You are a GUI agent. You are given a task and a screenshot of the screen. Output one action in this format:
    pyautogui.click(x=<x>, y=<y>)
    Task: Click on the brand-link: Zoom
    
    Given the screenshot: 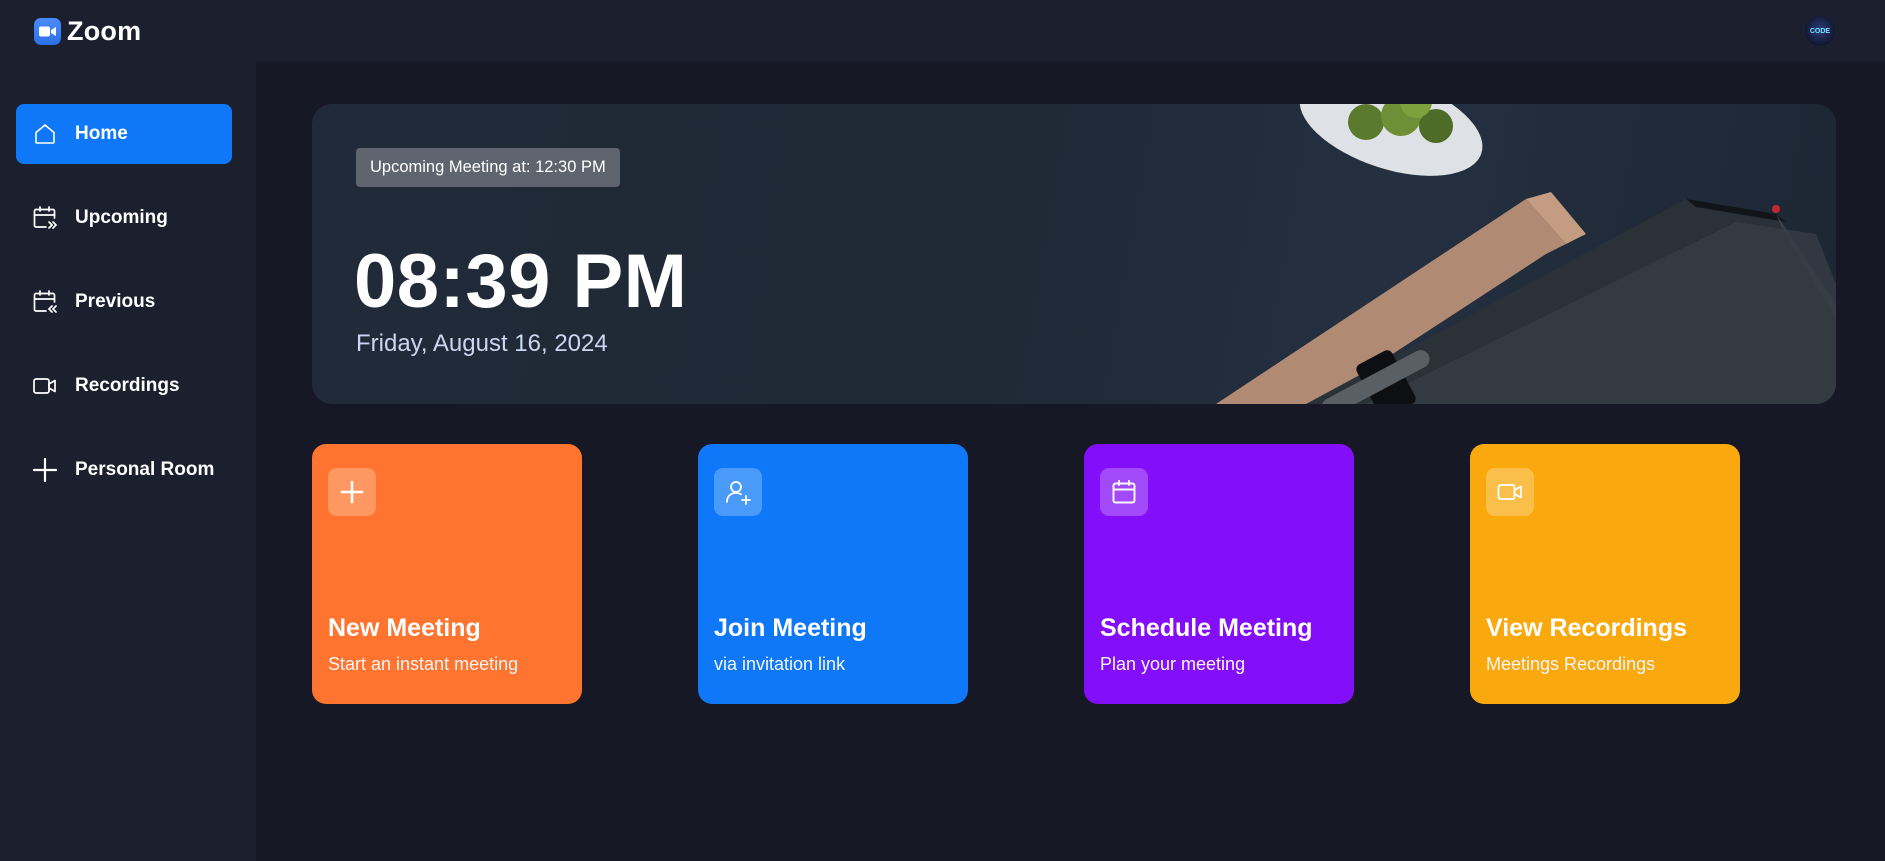 What is the action you would take?
    pyautogui.click(x=87, y=31)
    